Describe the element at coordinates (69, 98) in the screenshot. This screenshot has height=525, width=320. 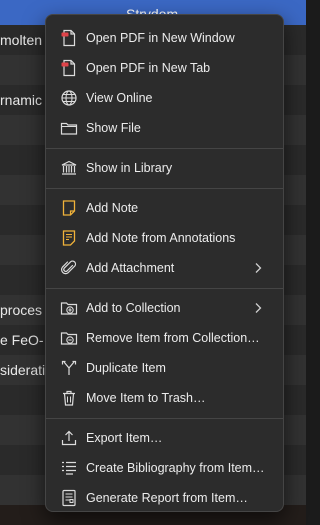
I see `globe-icon` at that location.